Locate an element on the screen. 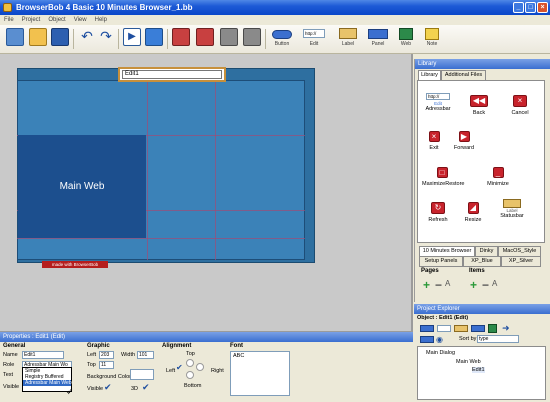 Image resolution: width=550 pixels, height=402 pixels. menu-help: Help is located at coordinates (101, 20).